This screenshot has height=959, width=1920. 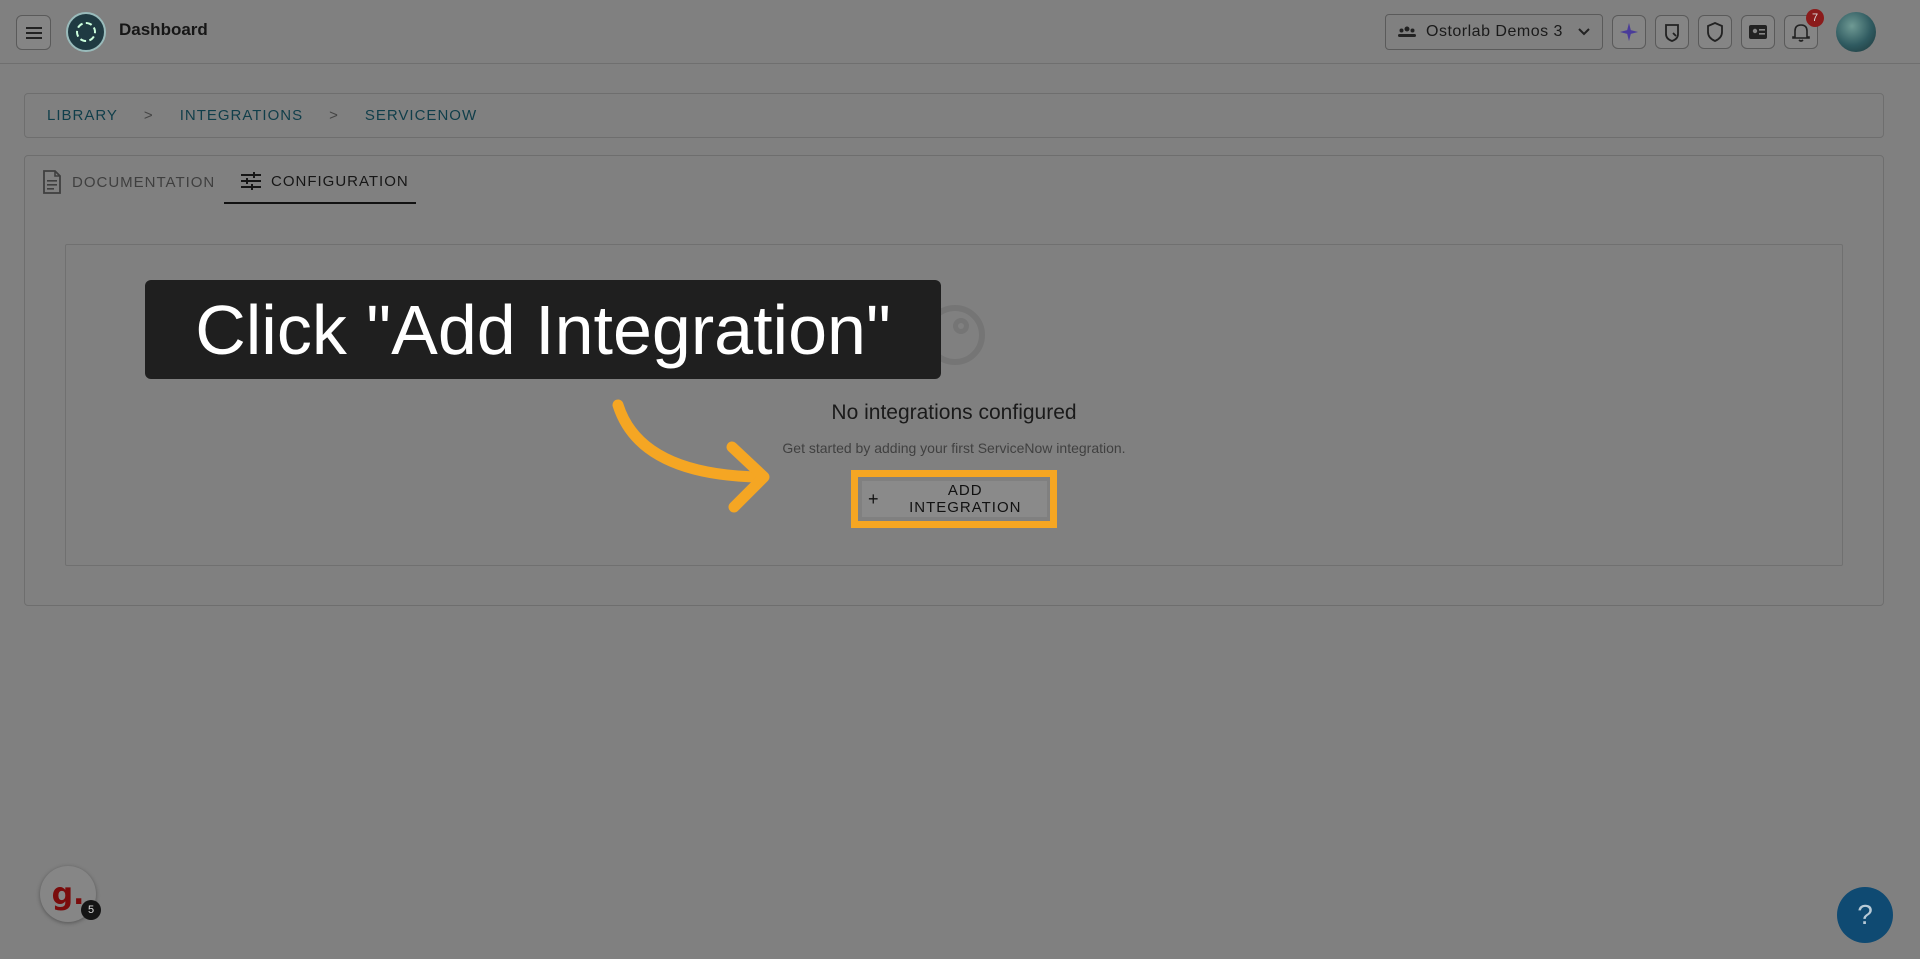 What do you see at coordinates (1407, 31) in the screenshot?
I see `team-icon` at bounding box center [1407, 31].